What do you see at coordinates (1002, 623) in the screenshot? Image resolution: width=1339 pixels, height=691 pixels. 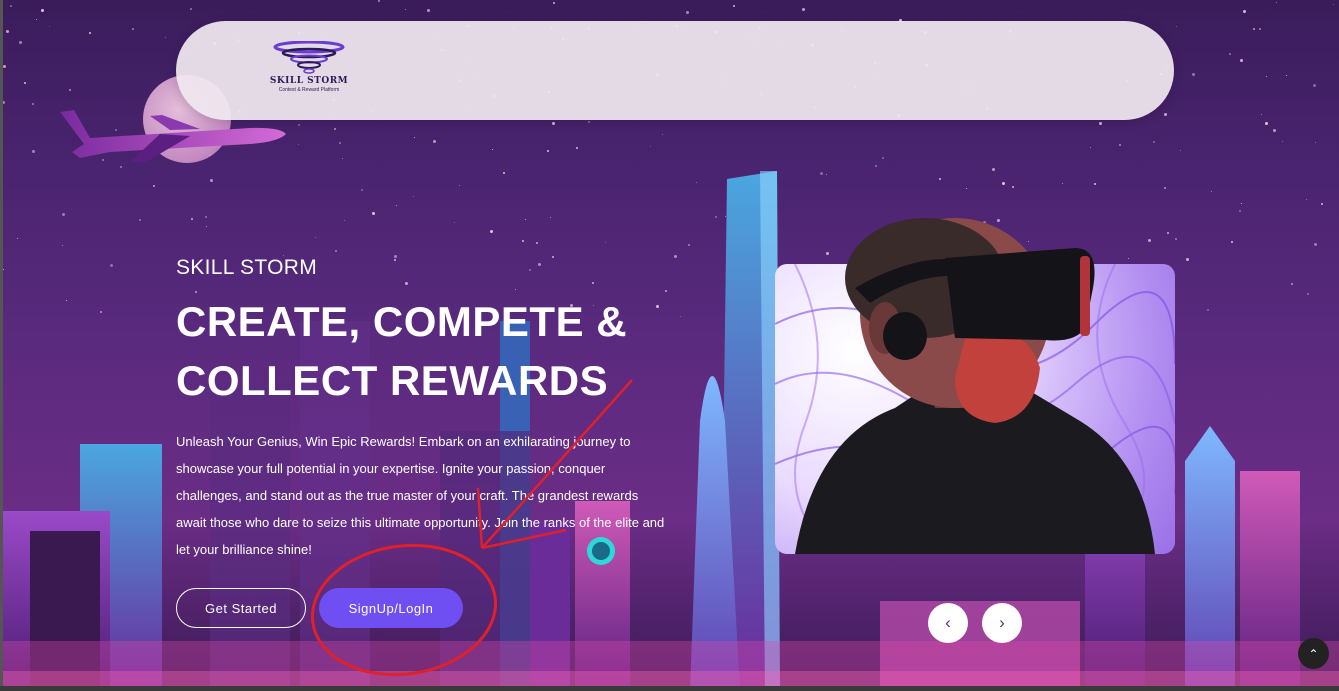 I see `carousel-next-button: ›` at bounding box center [1002, 623].